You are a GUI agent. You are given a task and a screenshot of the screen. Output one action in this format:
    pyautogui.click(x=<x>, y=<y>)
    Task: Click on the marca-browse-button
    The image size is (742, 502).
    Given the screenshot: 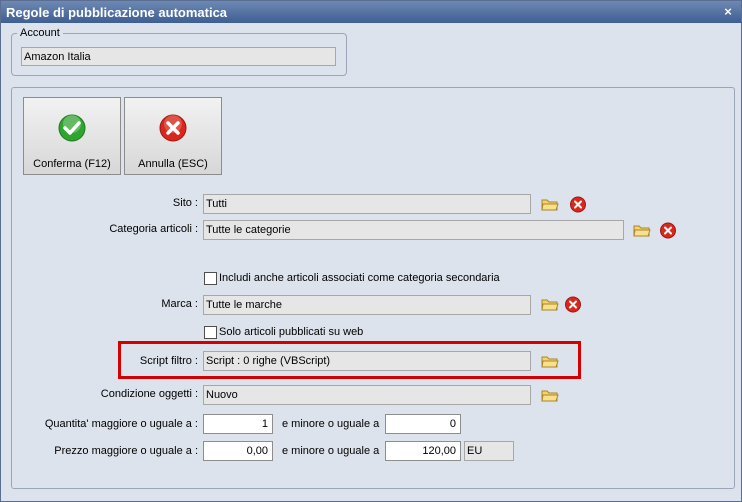 What is the action you would take?
    pyautogui.click(x=549, y=303)
    